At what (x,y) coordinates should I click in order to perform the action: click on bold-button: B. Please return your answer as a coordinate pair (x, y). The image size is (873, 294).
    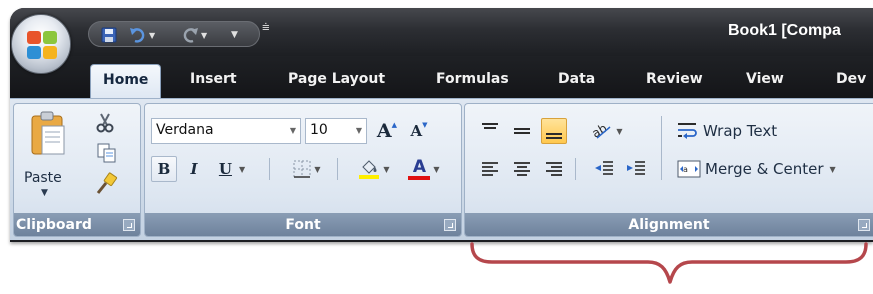
    Looking at the image, I should click on (164, 169).